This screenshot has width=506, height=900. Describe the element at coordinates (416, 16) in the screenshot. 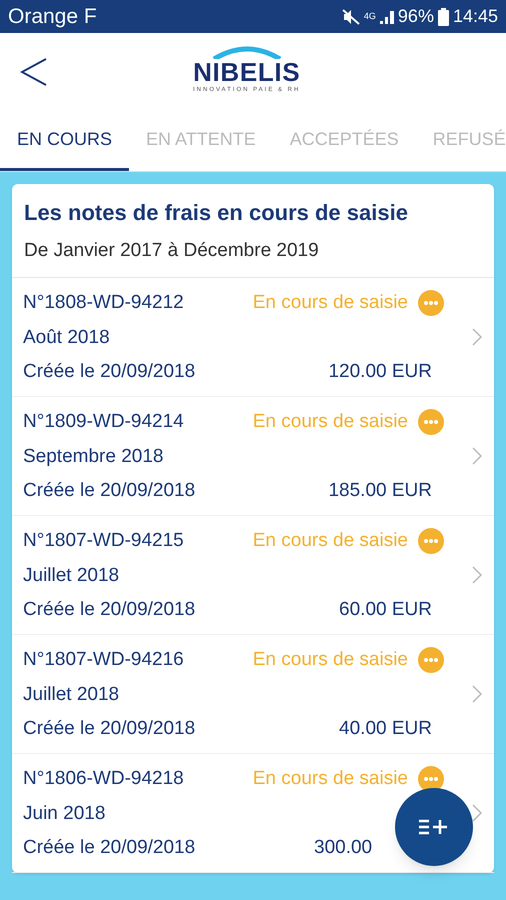

I see `battery-level: 96%` at that location.